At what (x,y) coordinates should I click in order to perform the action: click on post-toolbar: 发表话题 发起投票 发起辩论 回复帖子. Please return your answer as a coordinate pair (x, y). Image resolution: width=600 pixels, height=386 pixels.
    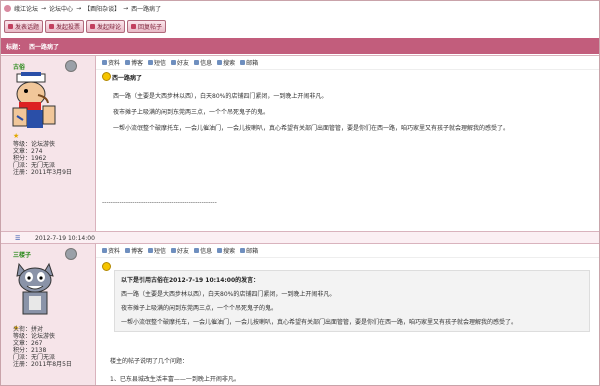
    Looking at the image, I should click on (300, 26).